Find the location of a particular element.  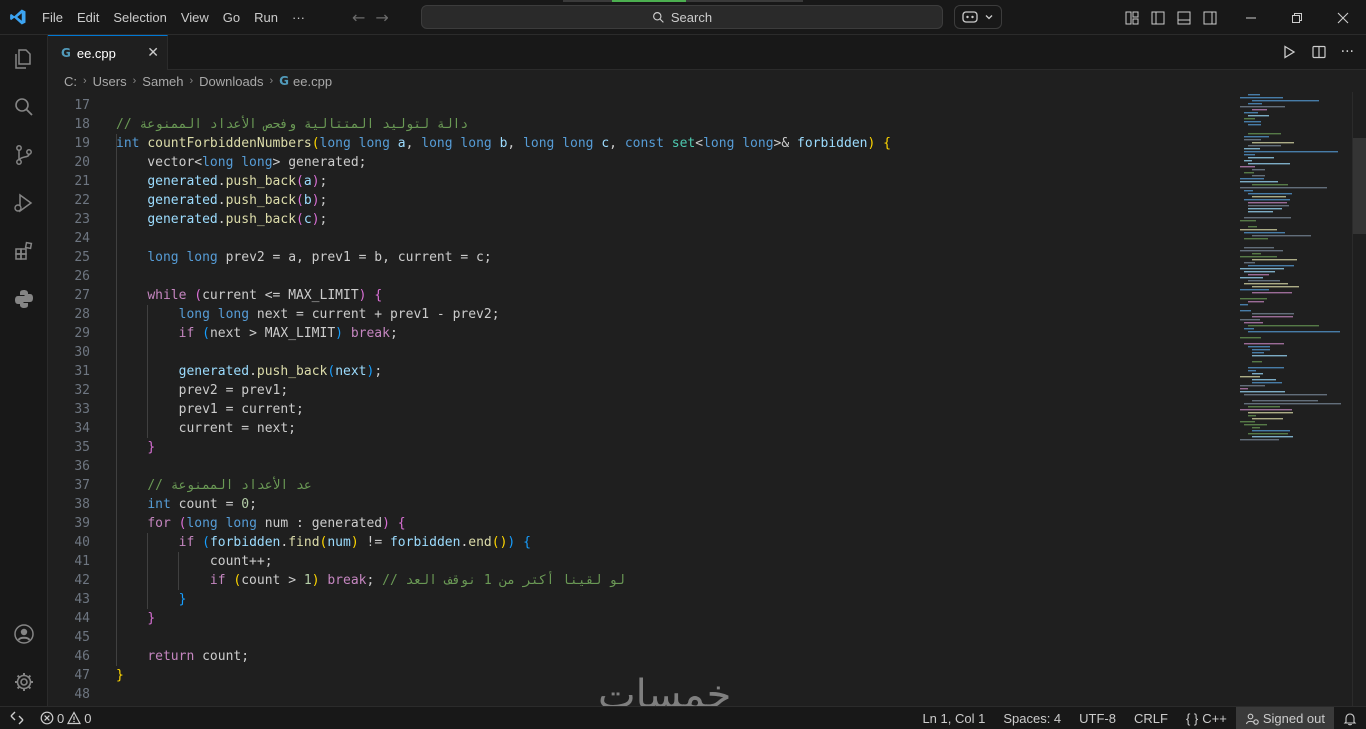

breadcrumb-chevron-icon: › is located at coordinates (191, 81).